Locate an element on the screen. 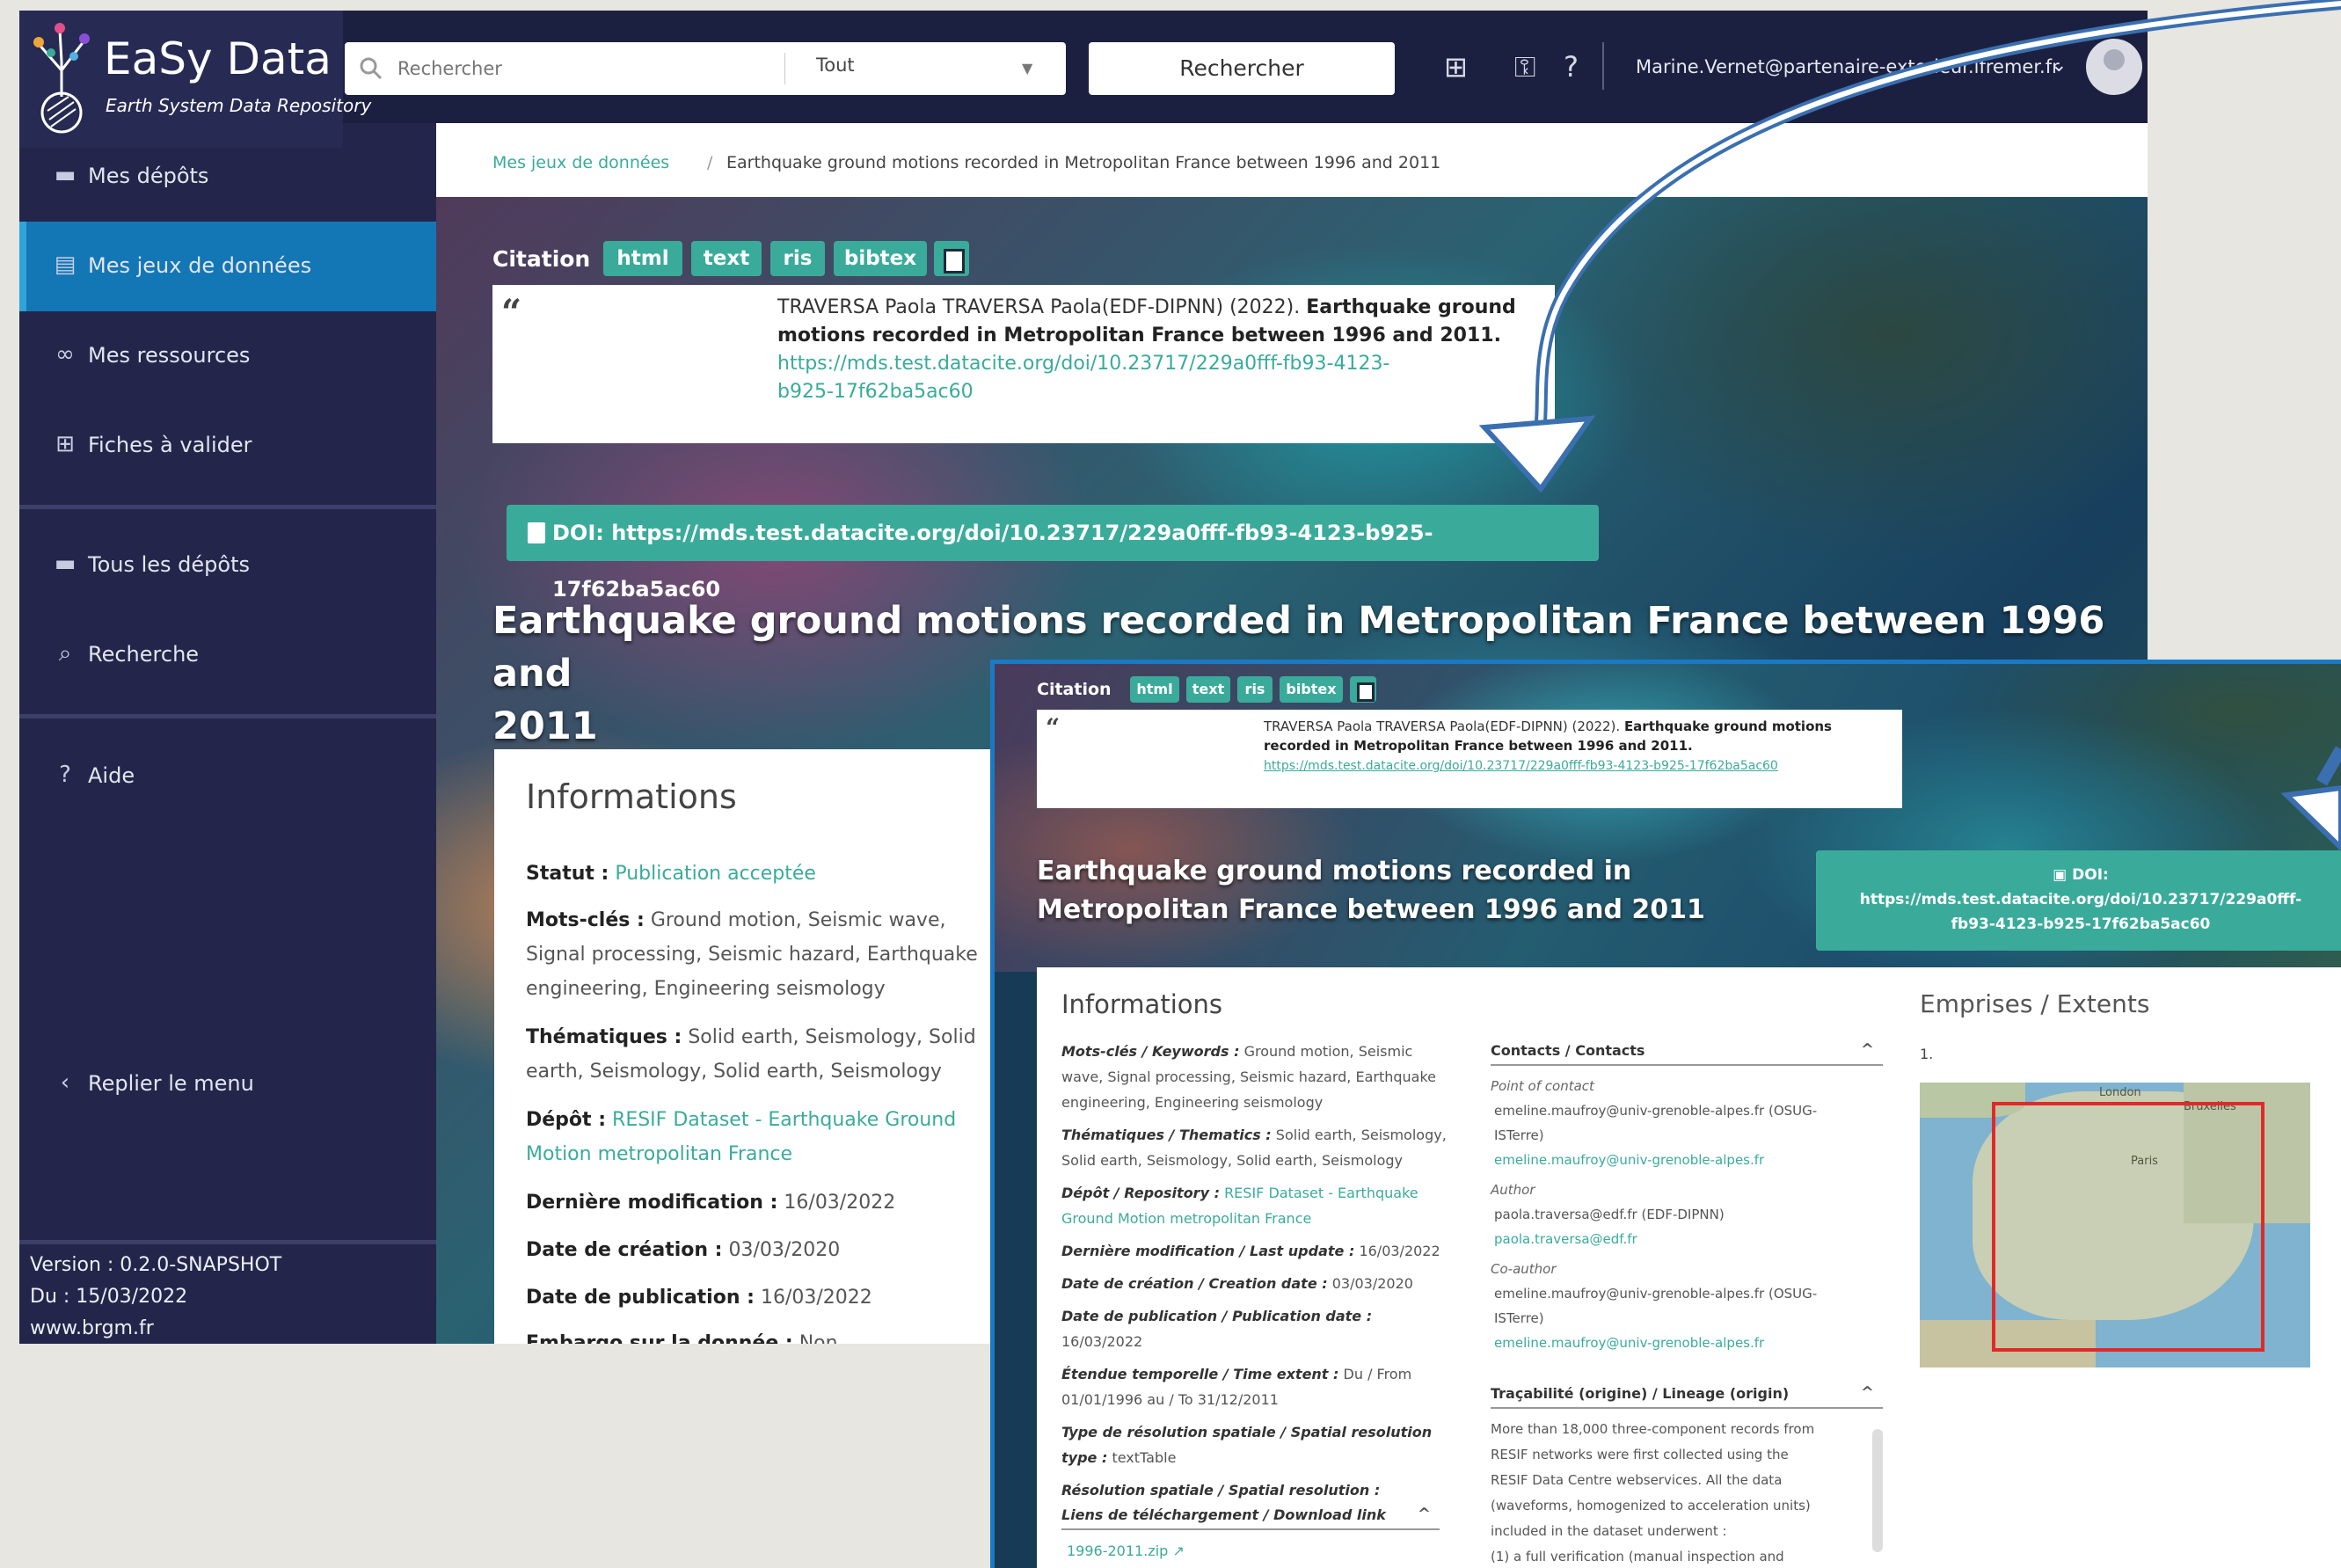 The width and height of the screenshot is (2341, 1568). repository-link: Ground Motion metropolitan France is located at coordinates (1186, 1218).